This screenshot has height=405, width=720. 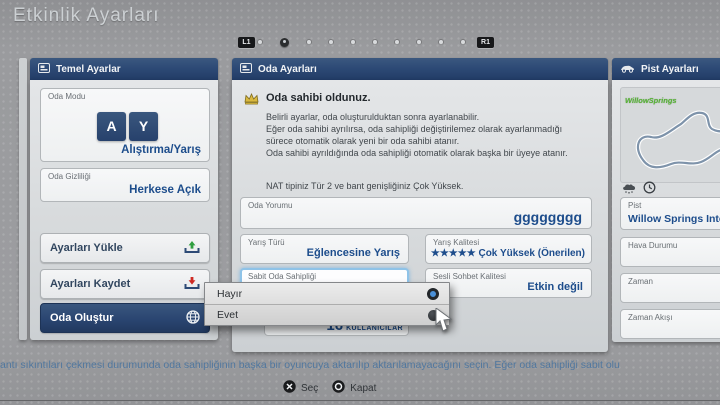 I want to click on create-room-label: Oda Oluştur, so click(x=82, y=318).